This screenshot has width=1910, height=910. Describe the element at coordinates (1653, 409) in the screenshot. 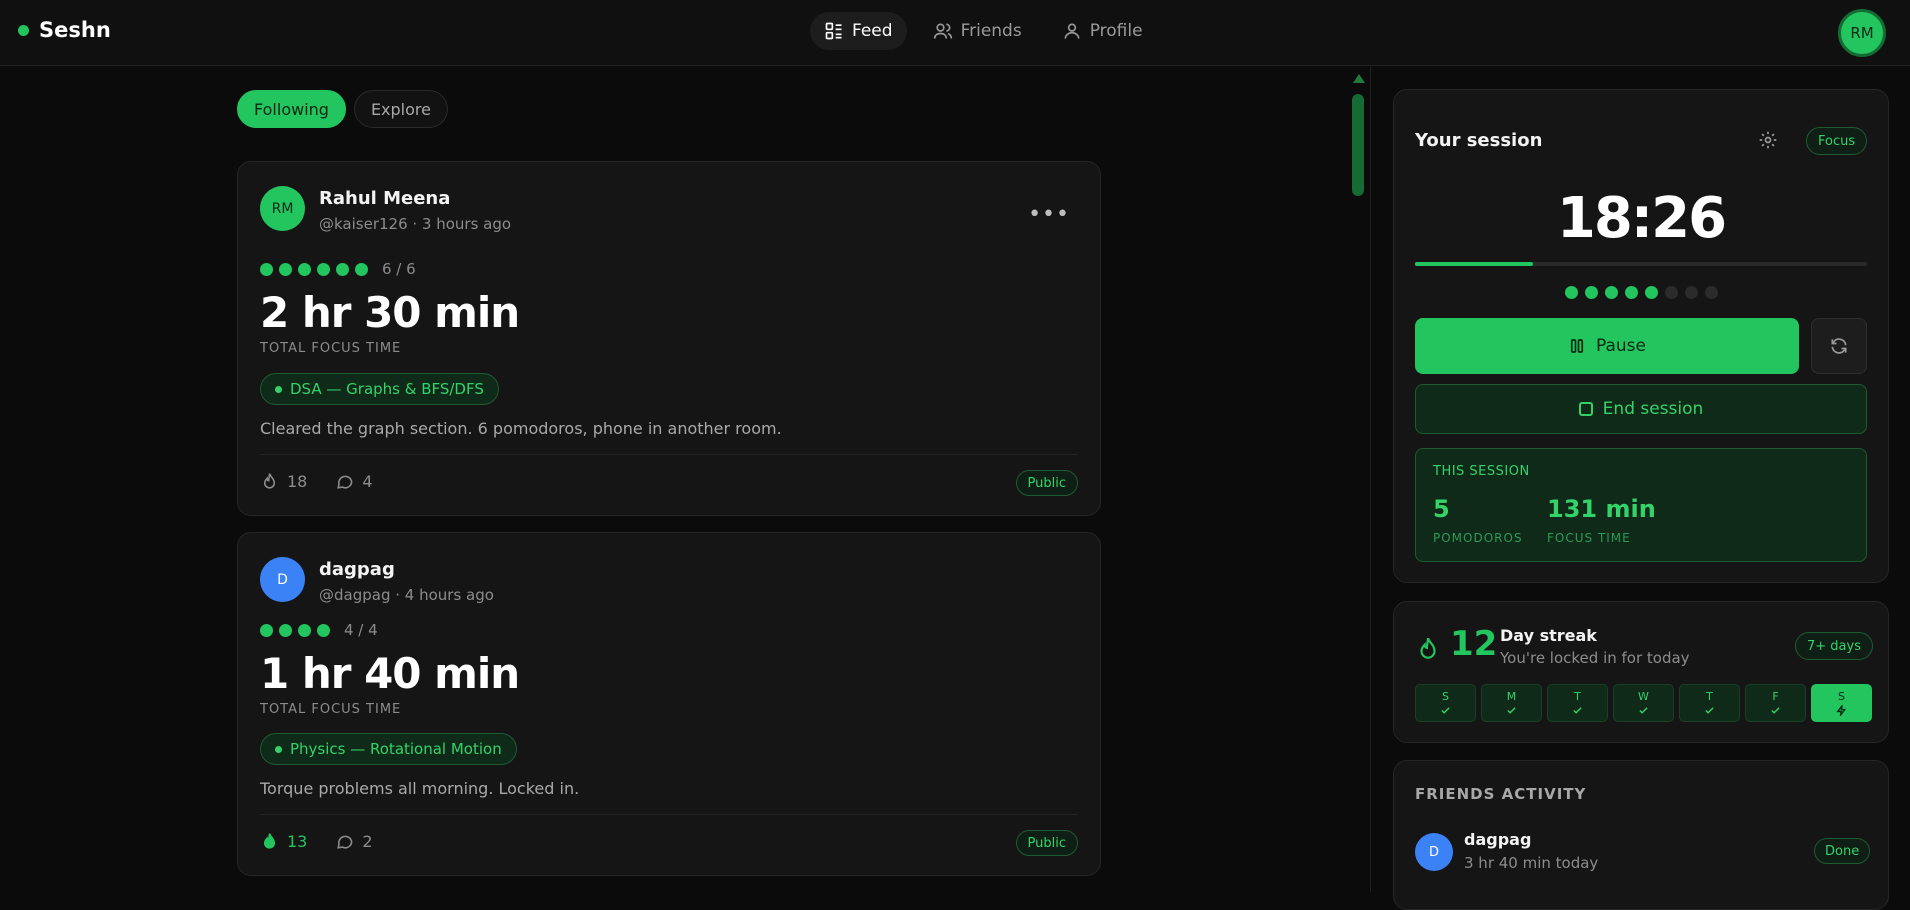

I see `end-session-label: End session` at that location.